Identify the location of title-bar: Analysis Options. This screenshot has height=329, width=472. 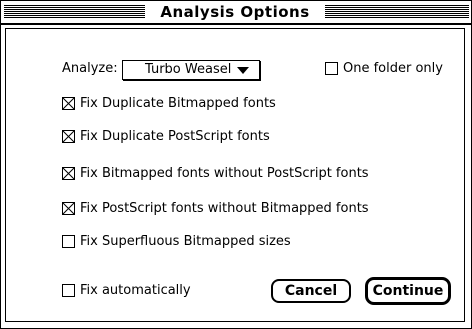
(236, 13).